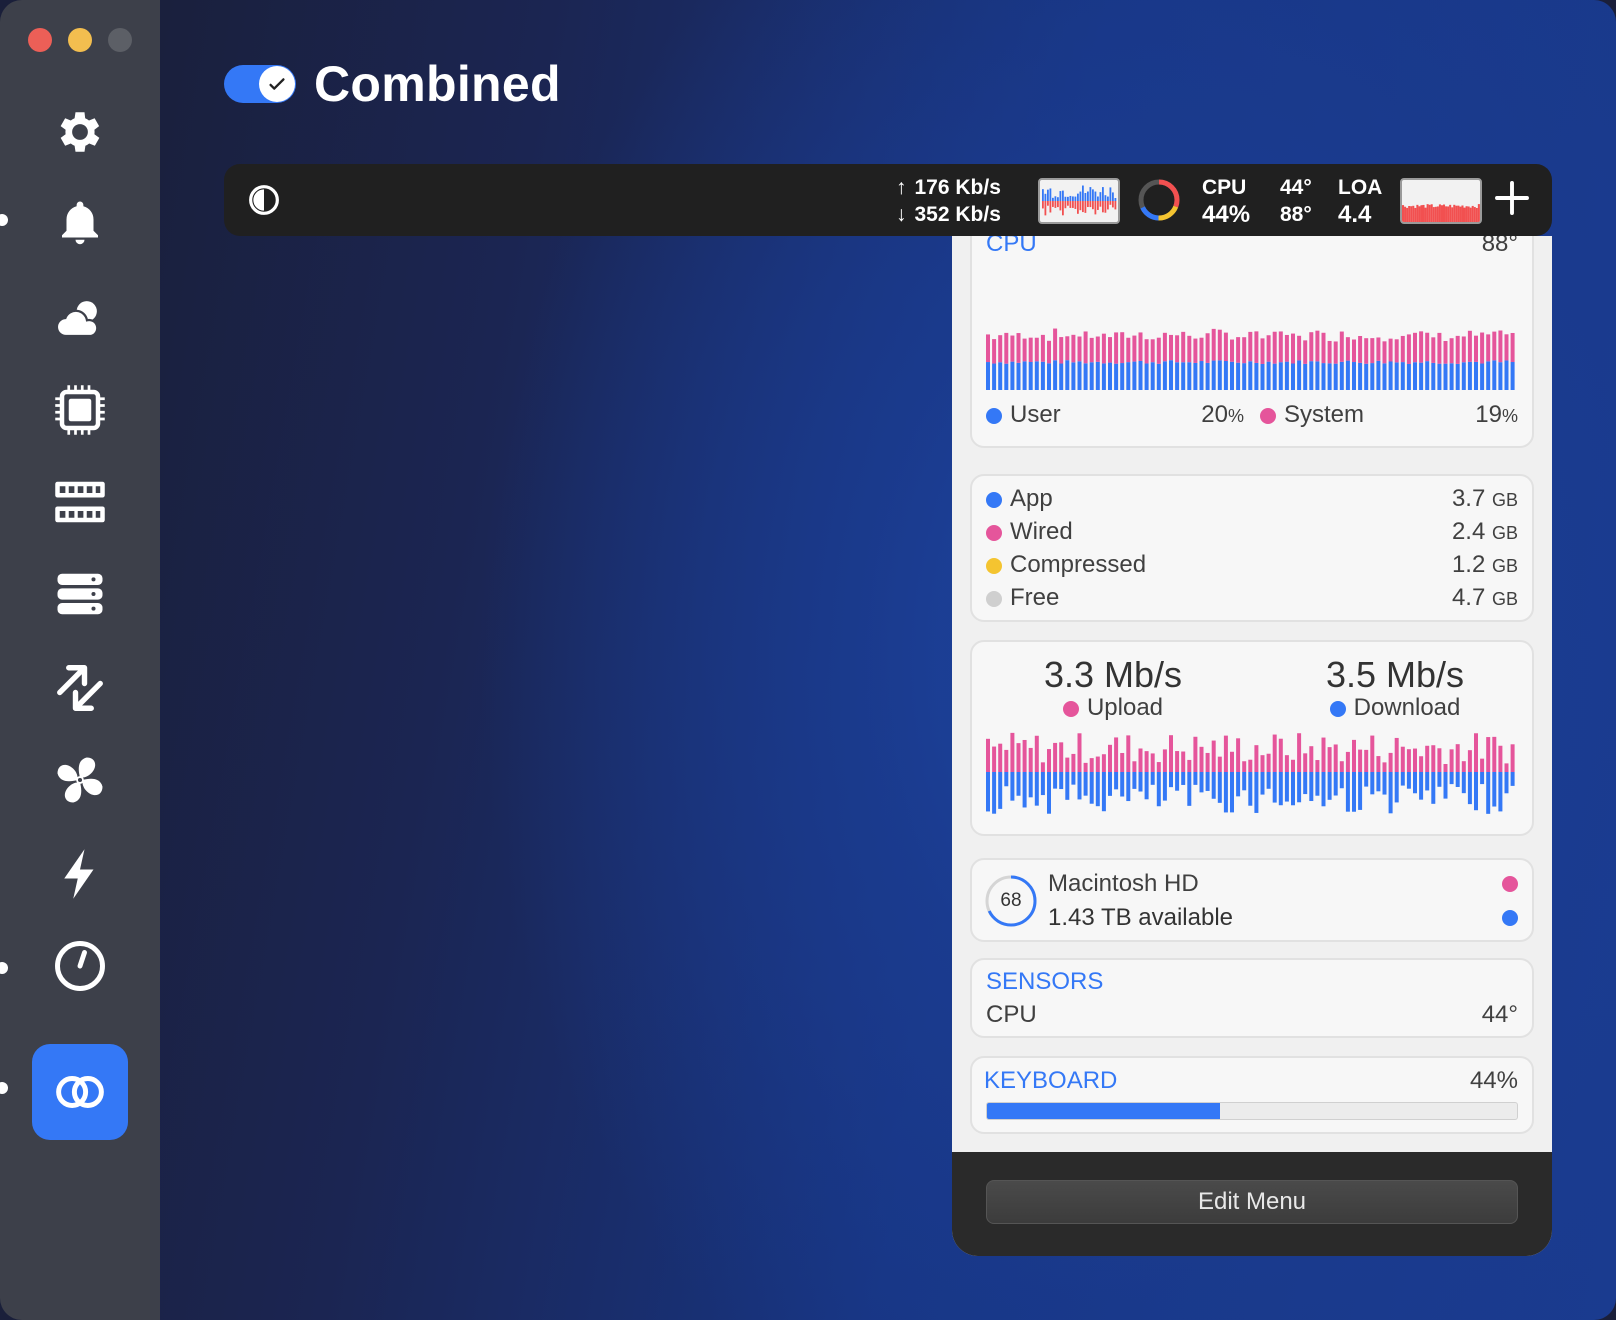  I want to click on zoom-window-button, so click(120, 40).